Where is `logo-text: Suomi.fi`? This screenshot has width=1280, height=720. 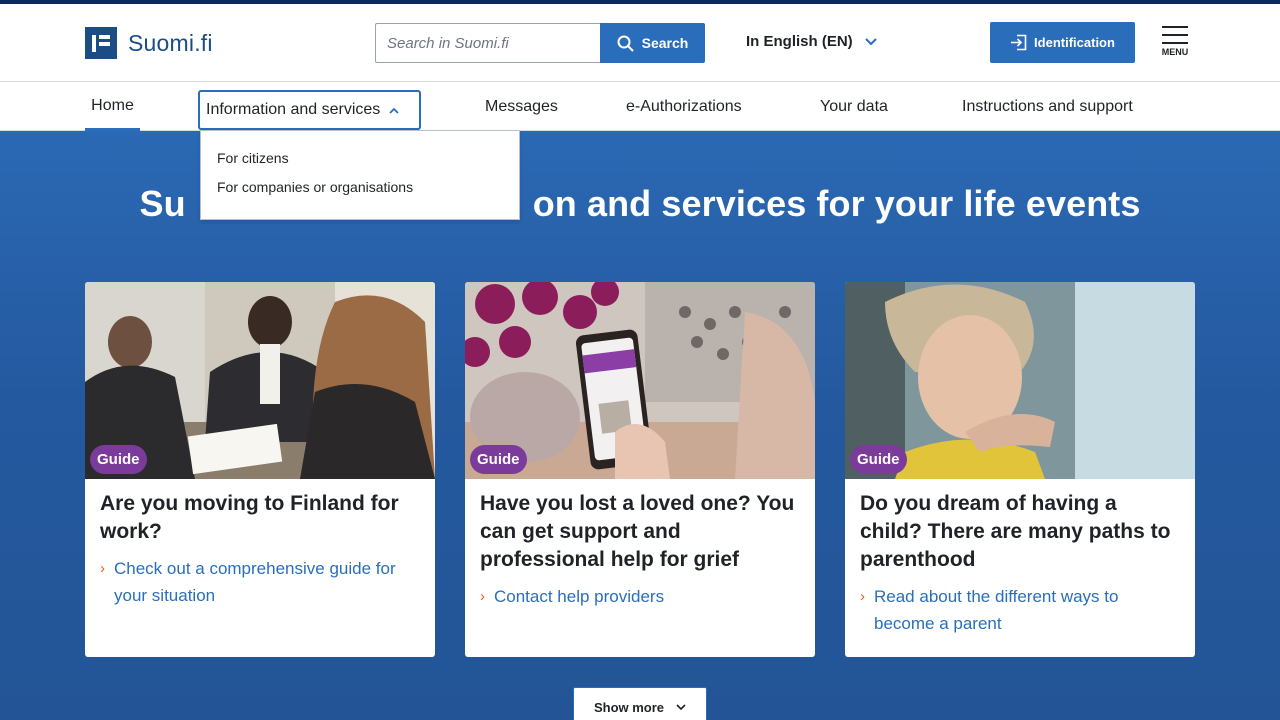
logo-text: Suomi.fi is located at coordinates (170, 42).